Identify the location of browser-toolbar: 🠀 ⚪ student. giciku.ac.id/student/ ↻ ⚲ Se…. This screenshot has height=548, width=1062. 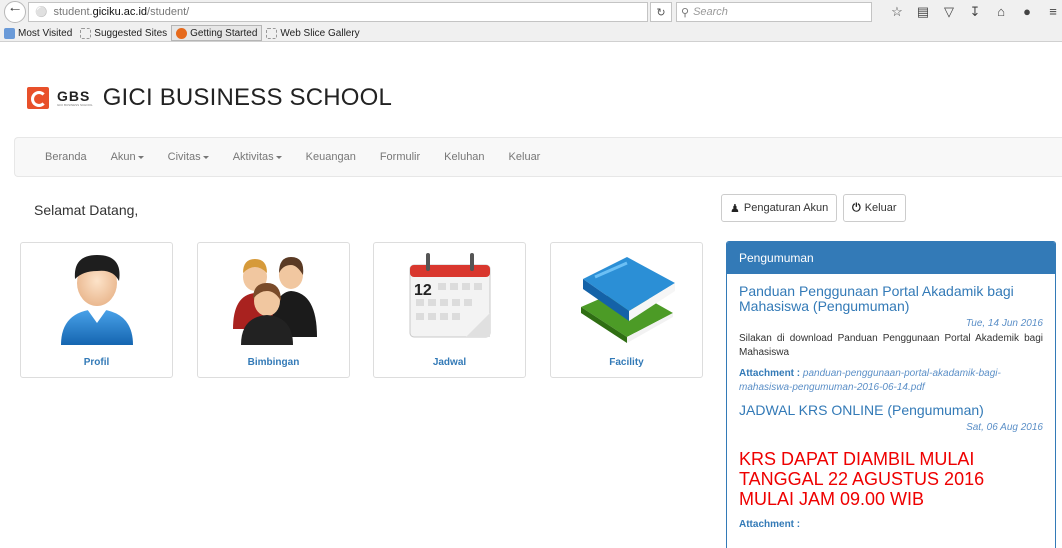
(531, 21).